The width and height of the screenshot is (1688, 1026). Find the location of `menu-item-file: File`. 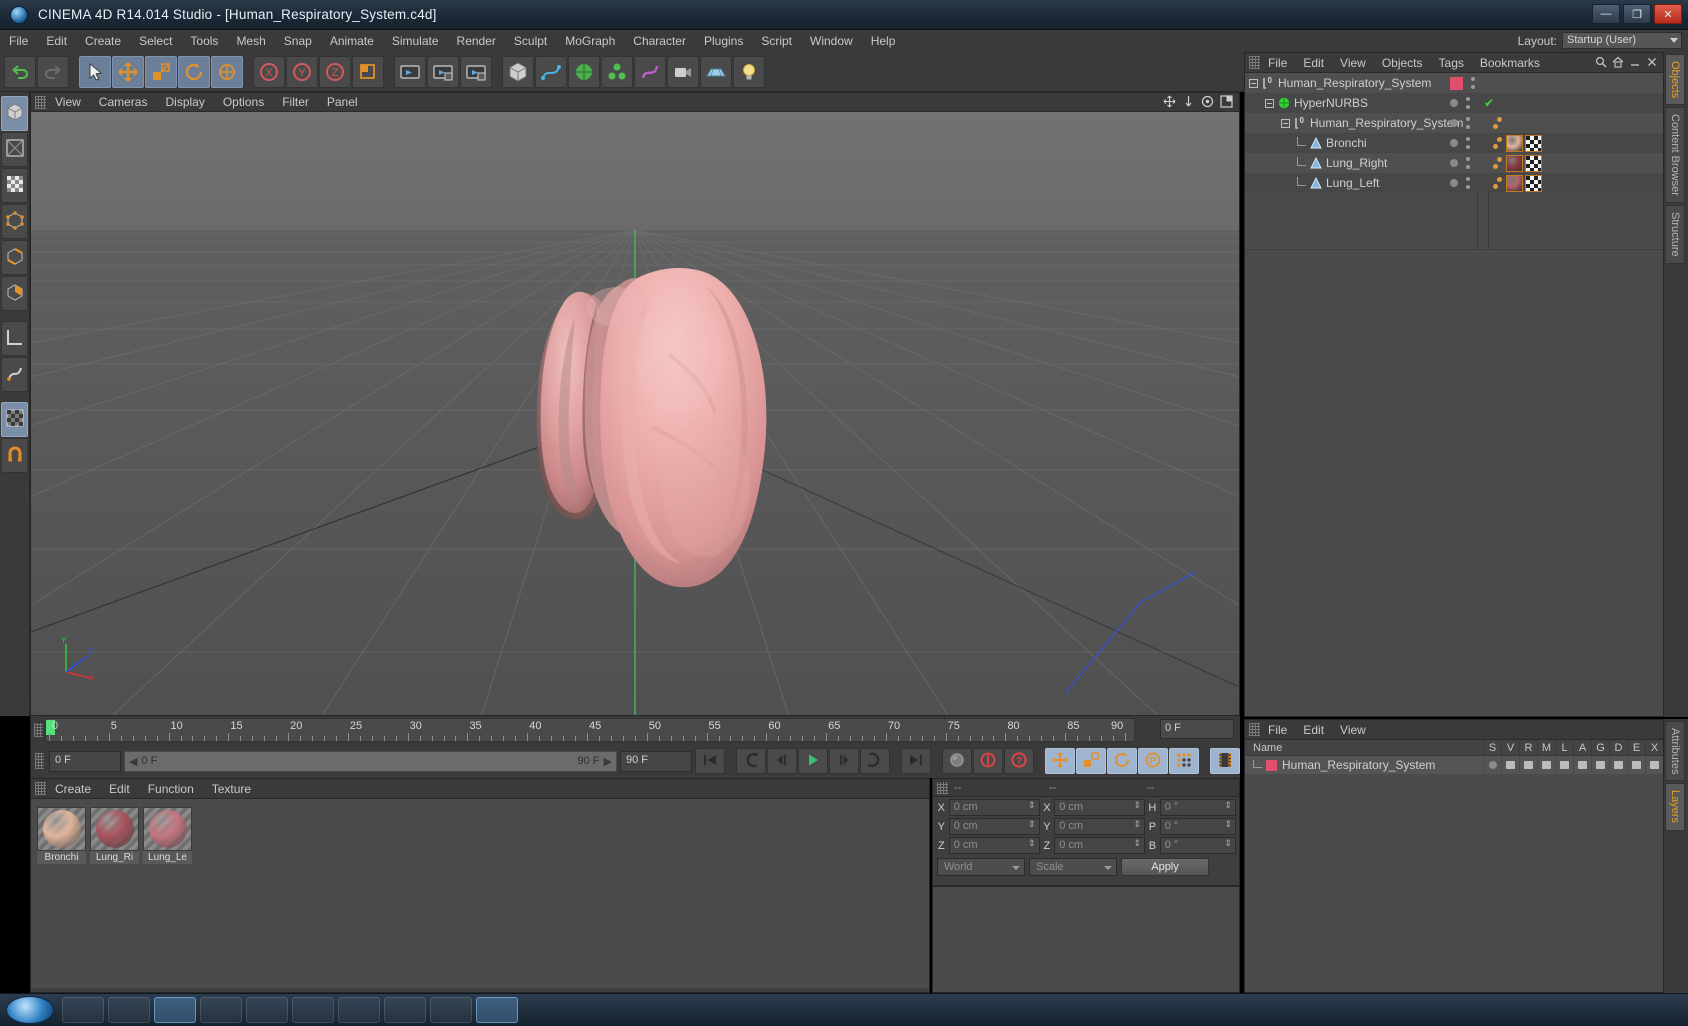

menu-item-file: File is located at coordinates (18, 41).